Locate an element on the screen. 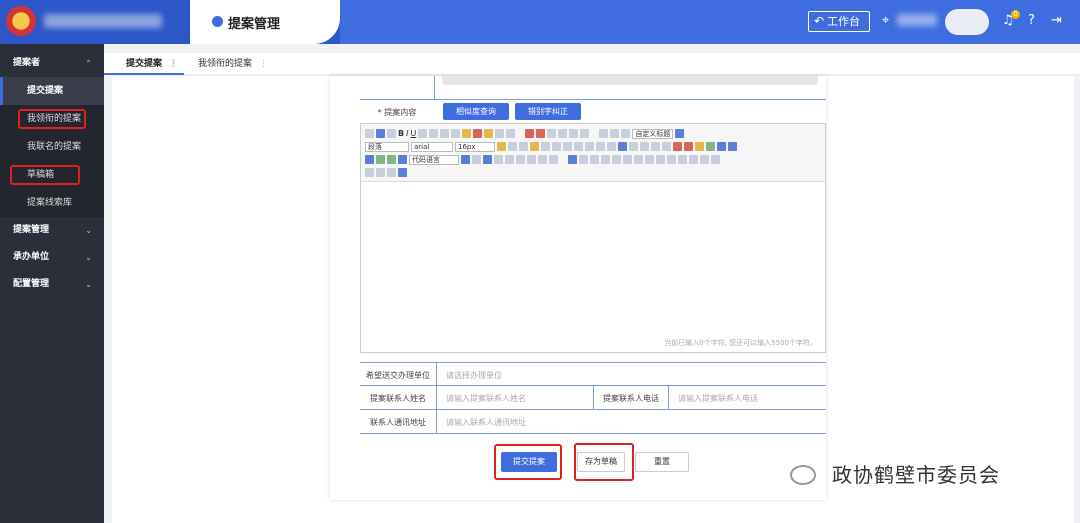  splitcols-icon is located at coordinates (693, 159).